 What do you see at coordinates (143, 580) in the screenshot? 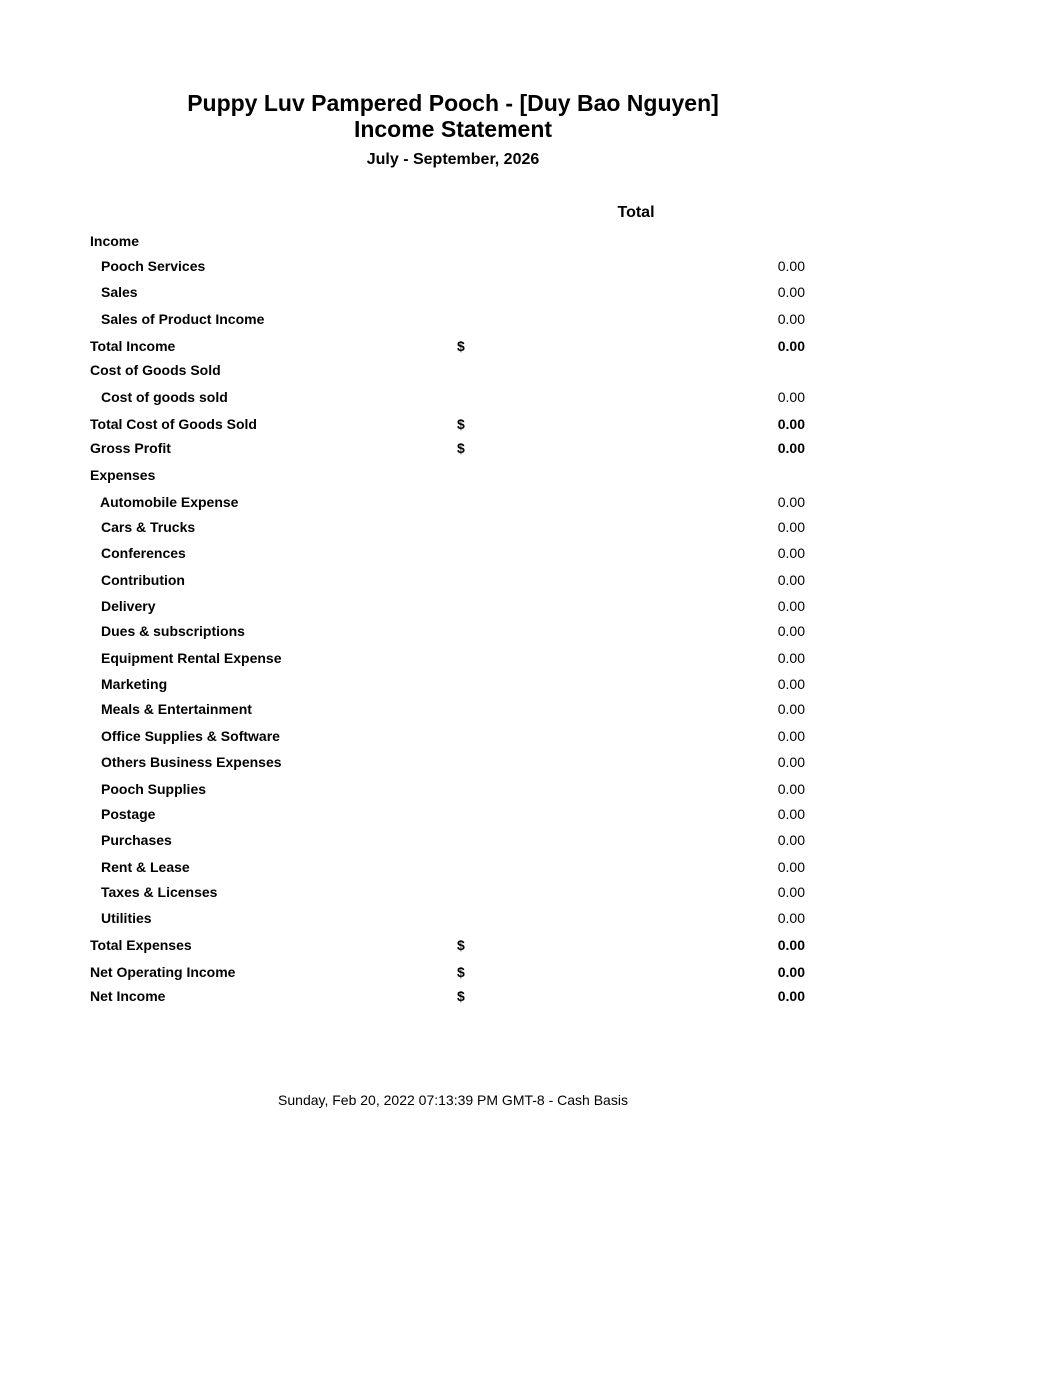
I see `row-label: Contribution` at bounding box center [143, 580].